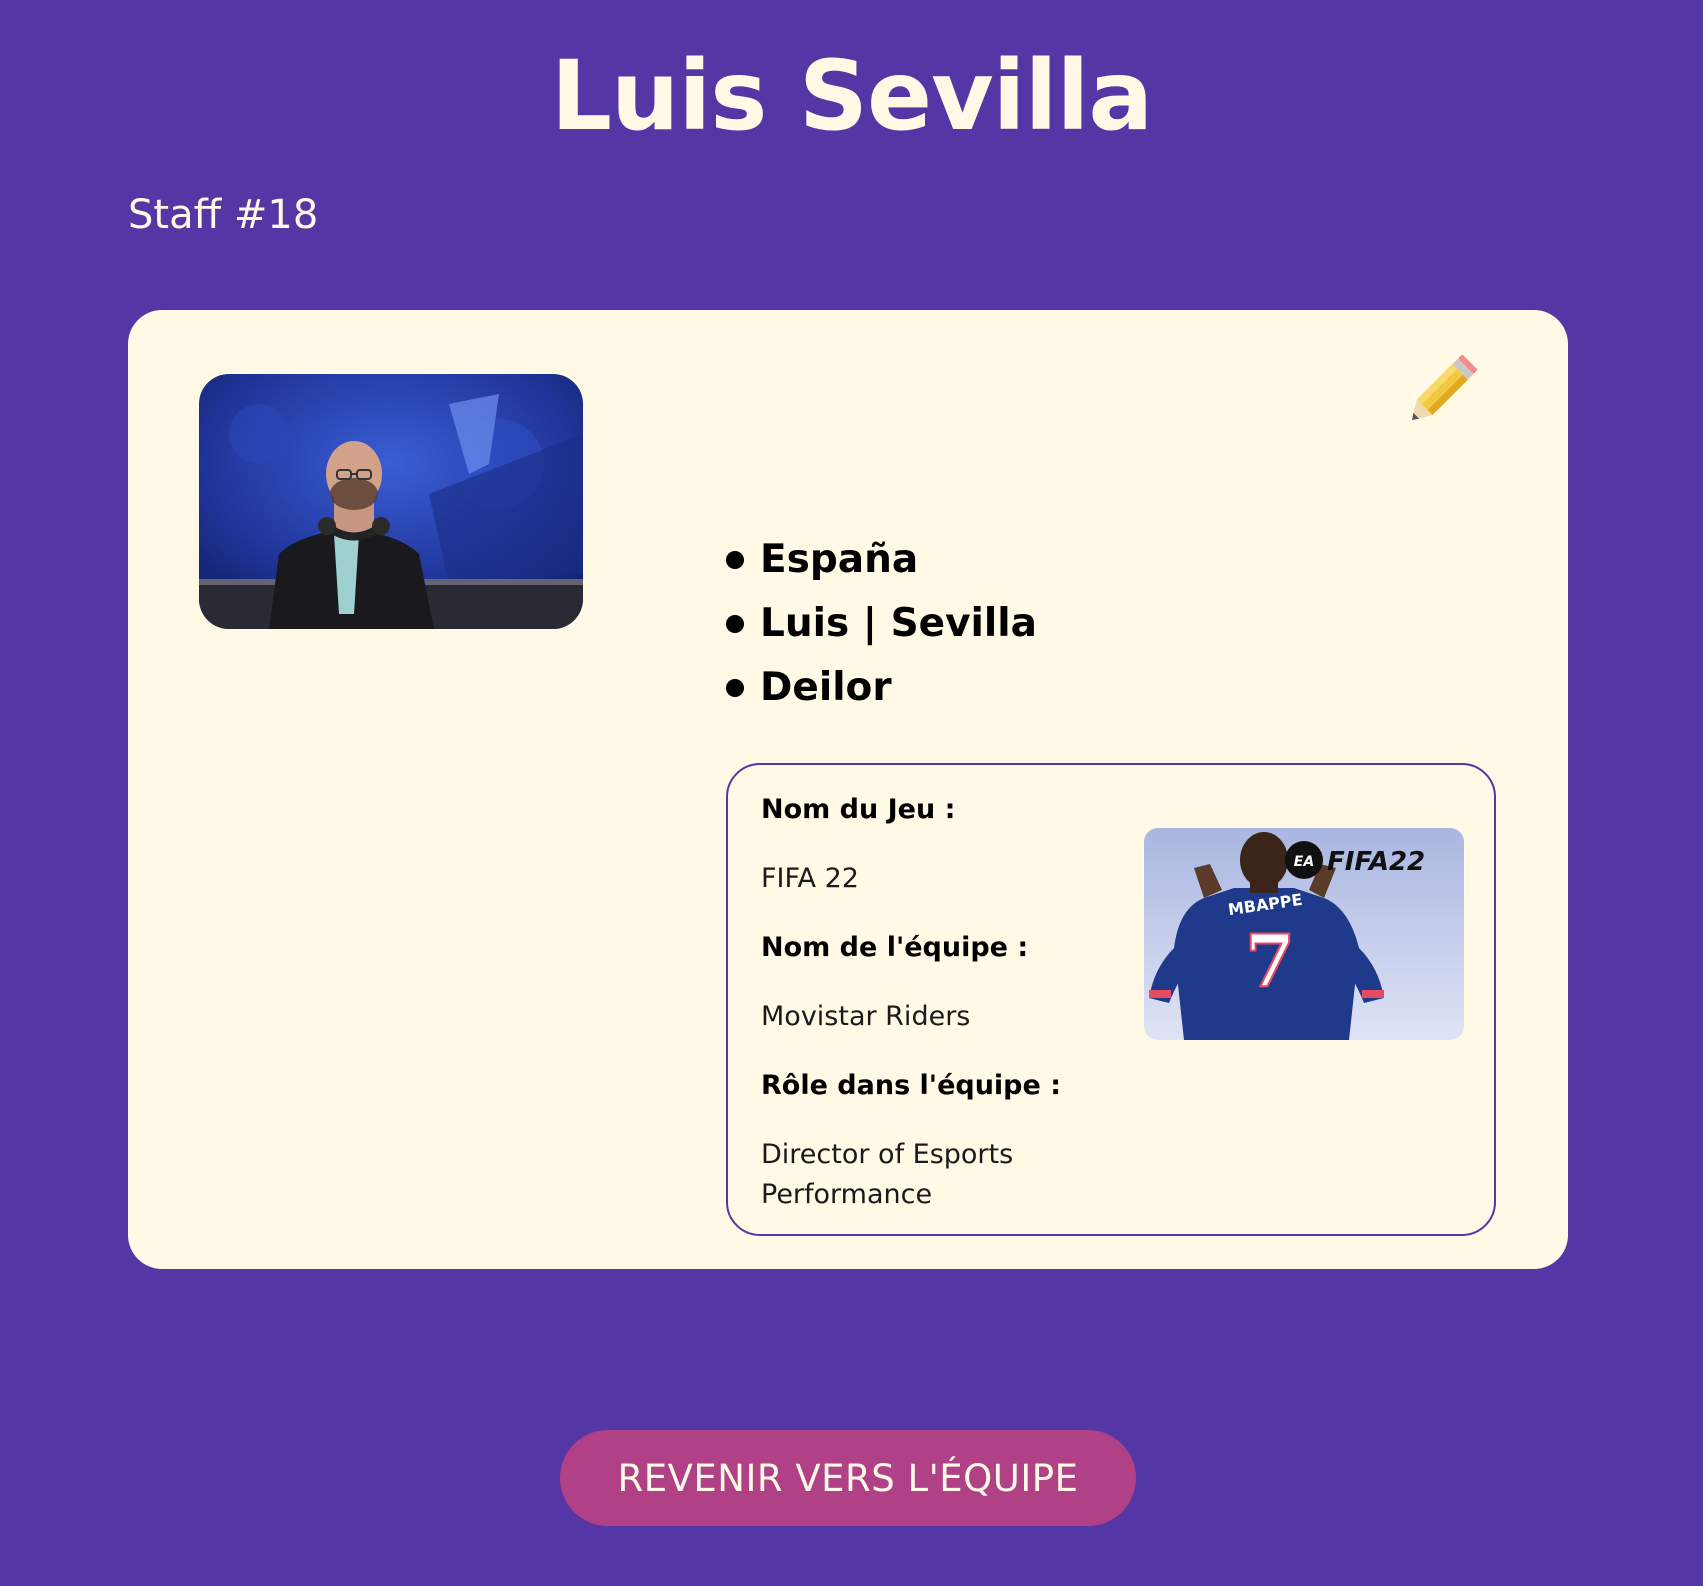  What do you see at coordinates (848, 1478) in the screenshot?
I see `back-to-team-button: REVENIR VERS L'ÉQUIPE` at bounding box center [848, 1478].